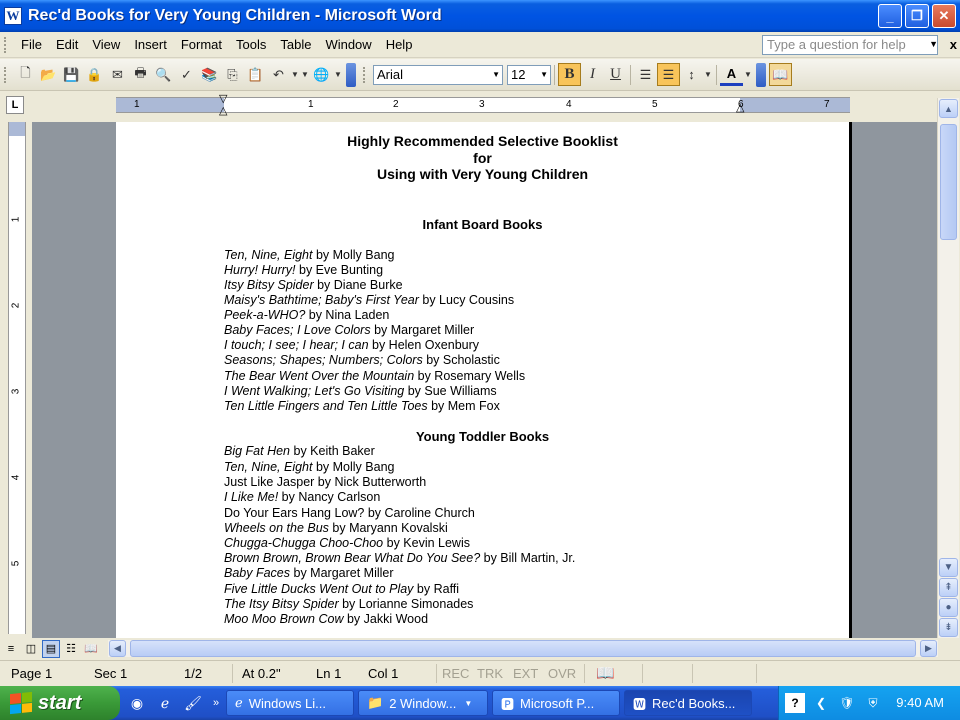  Describe the element at coordinates (209, 74) in the screenshot. I see `research-icon: 📚` at that location.